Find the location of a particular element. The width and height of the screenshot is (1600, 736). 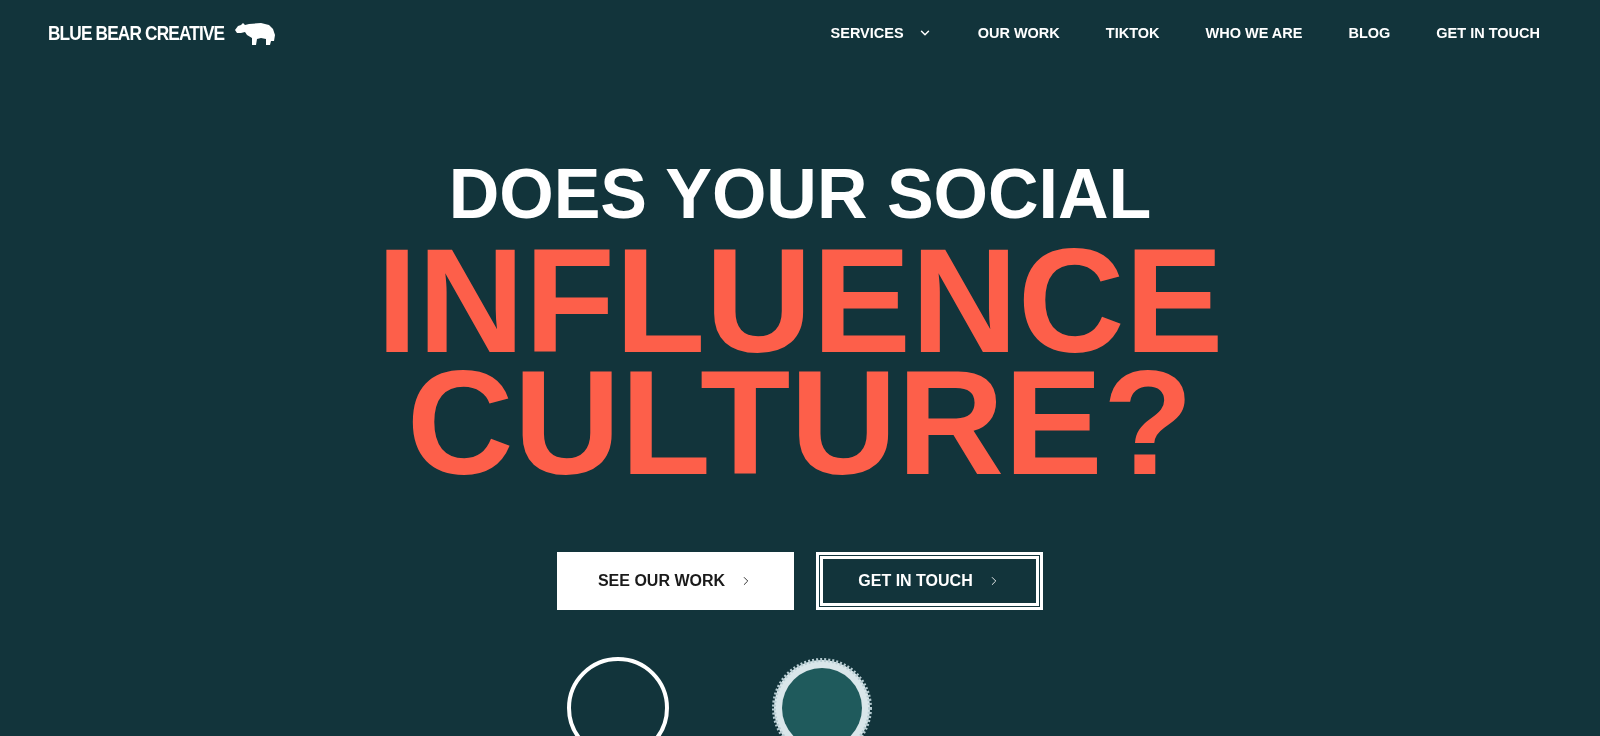

logo-text: BLUE BEAR CREATIVE is located at coordinates (136, 33).